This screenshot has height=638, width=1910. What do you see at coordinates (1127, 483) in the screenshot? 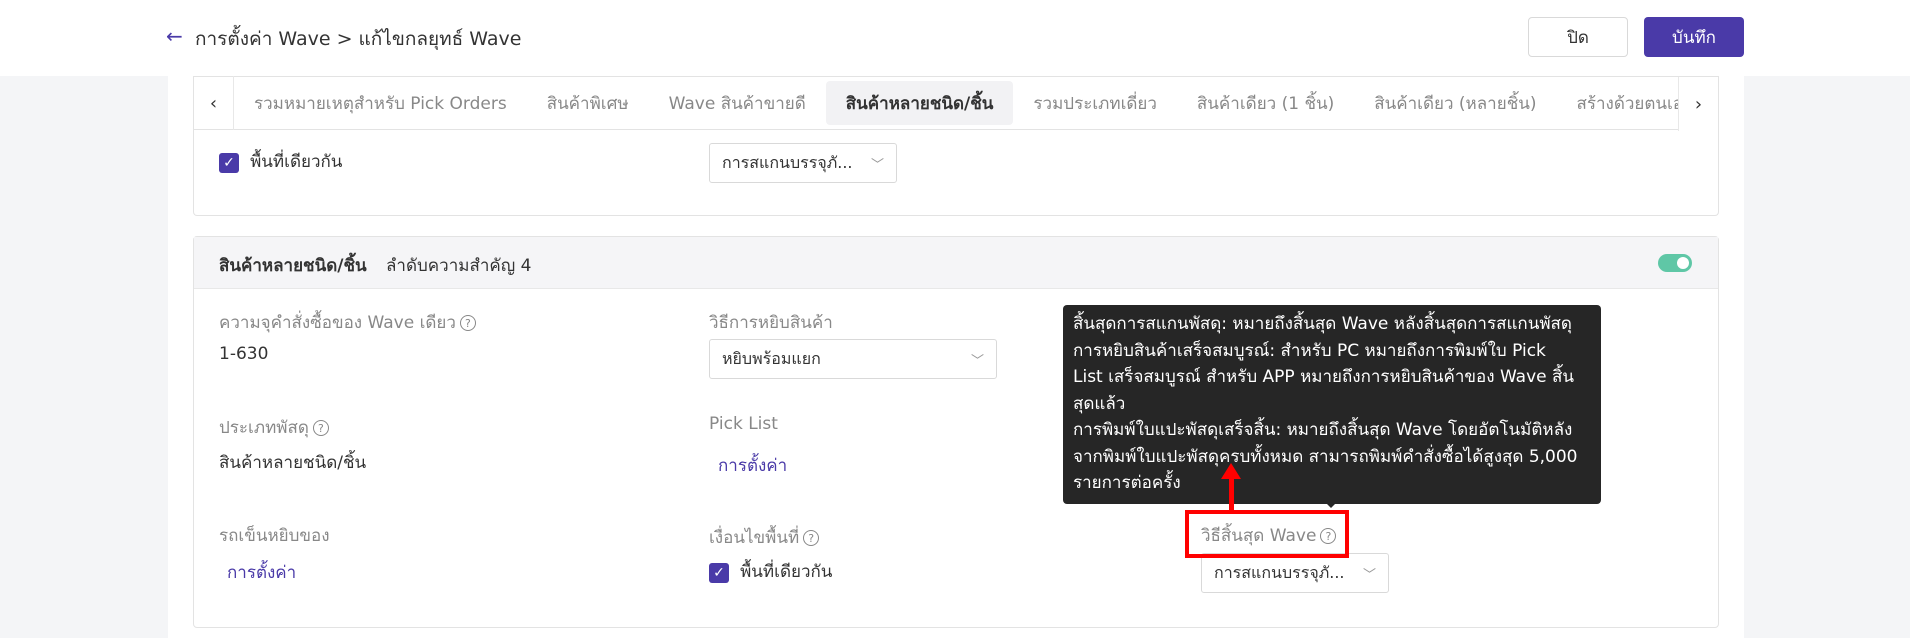
I see `tooltip-line: รายการต่อครั้ง` at bounding box center [1127, 483].